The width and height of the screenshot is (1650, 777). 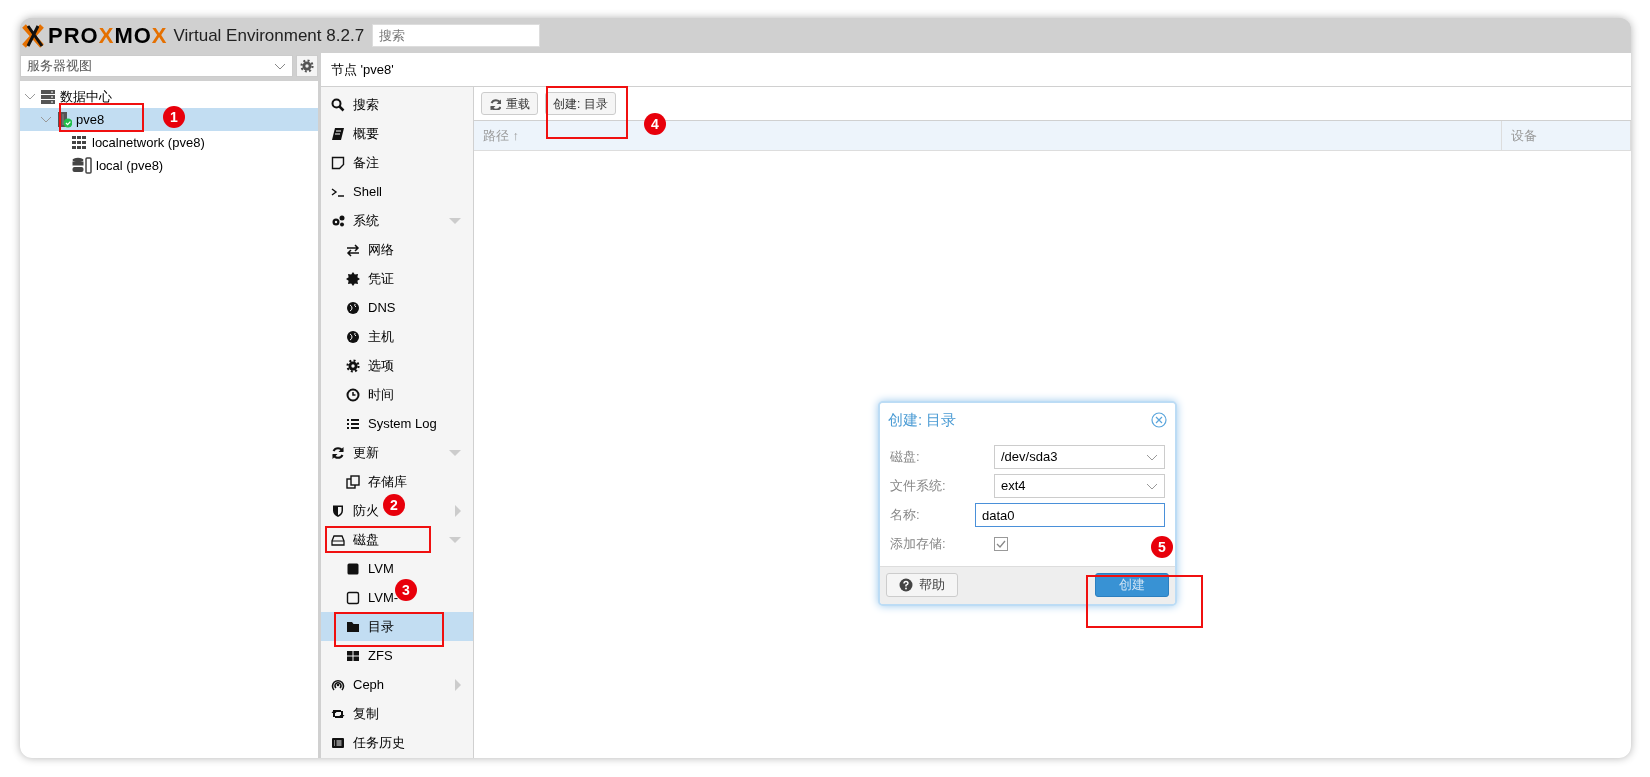 What do you see at coordinates (338, 133) in the screenshot?
I see `book-icon` at bounding box center [338, 133].